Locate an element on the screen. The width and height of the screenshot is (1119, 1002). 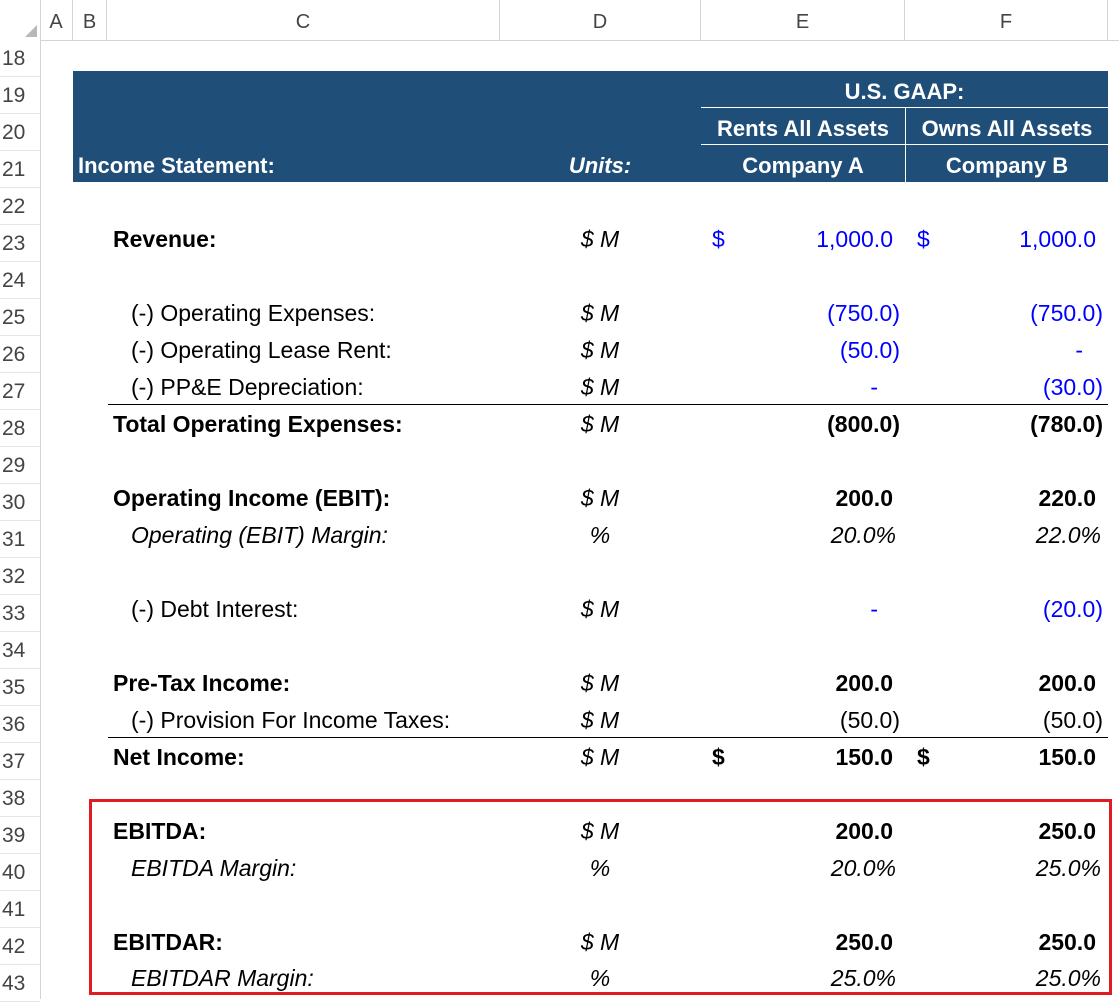
row-header: 18 is located at coordinates (20, 58).